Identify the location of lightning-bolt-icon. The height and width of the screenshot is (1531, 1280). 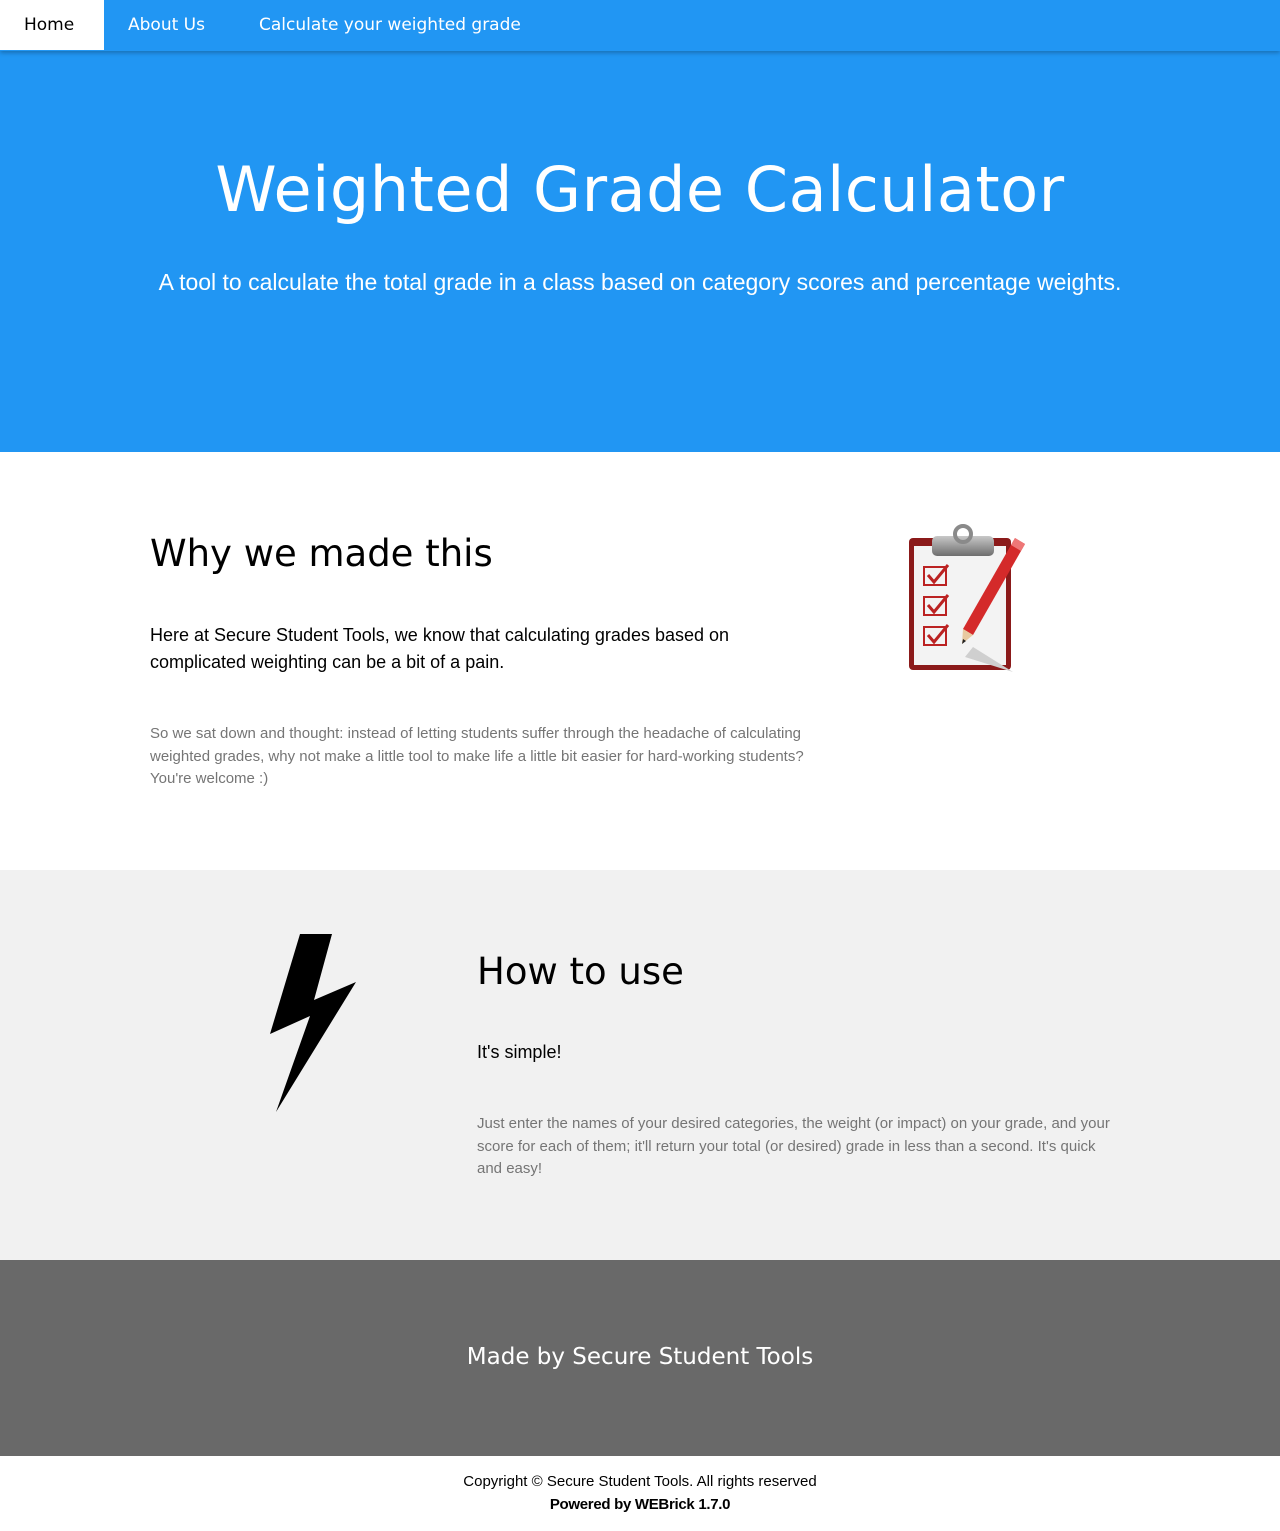
(313, 1023).